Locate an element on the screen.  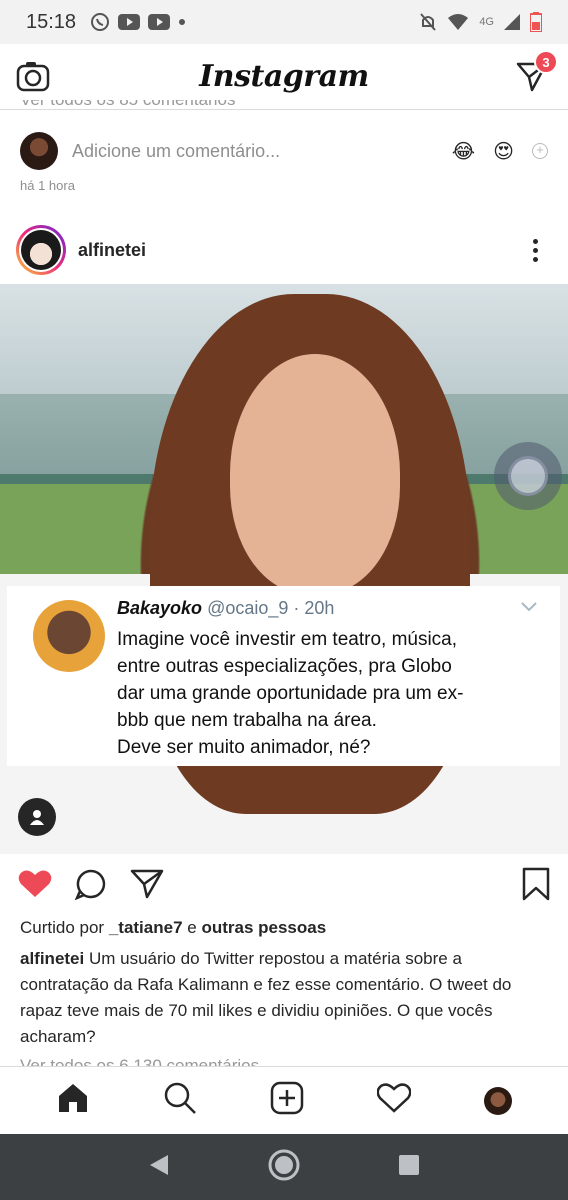
system-icons: 4G is located at coordinates (480, 22).